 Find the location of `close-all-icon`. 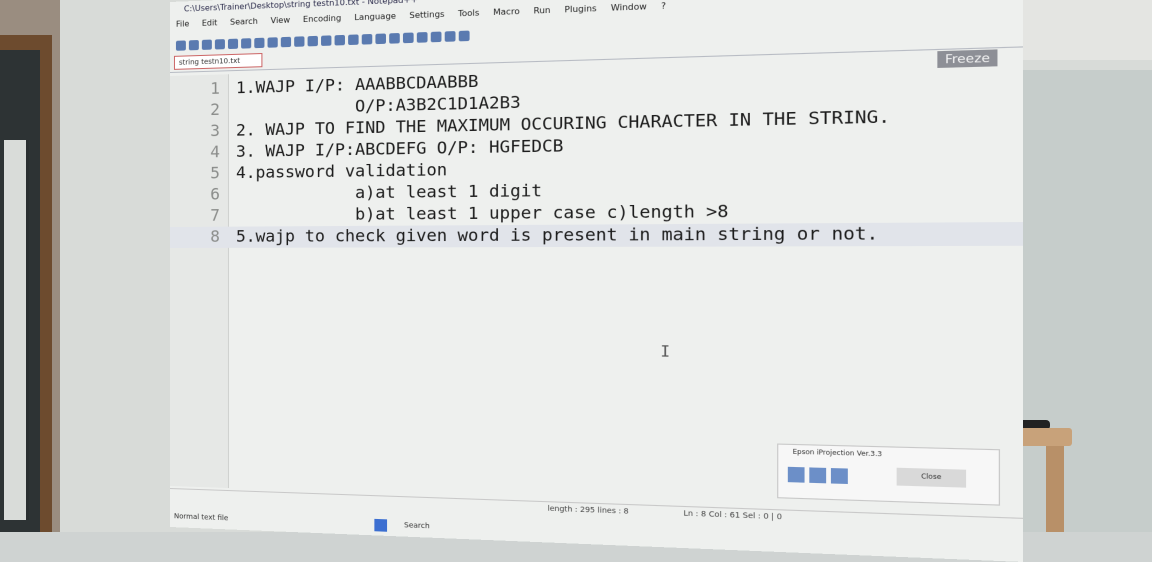

close-all-icon is located at coordinates (246, 43).